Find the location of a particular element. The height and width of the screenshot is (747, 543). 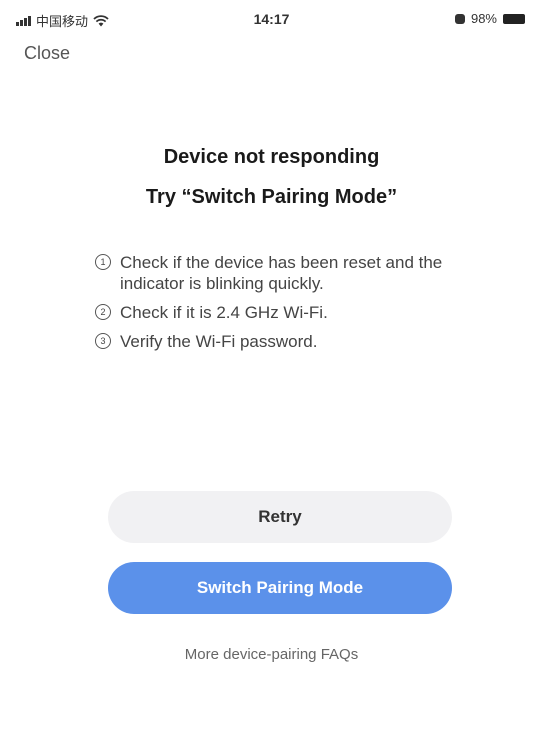

tip-text: Check if it is 2.4 GHz Wi-Fi. is located at coordinates (224, 312).